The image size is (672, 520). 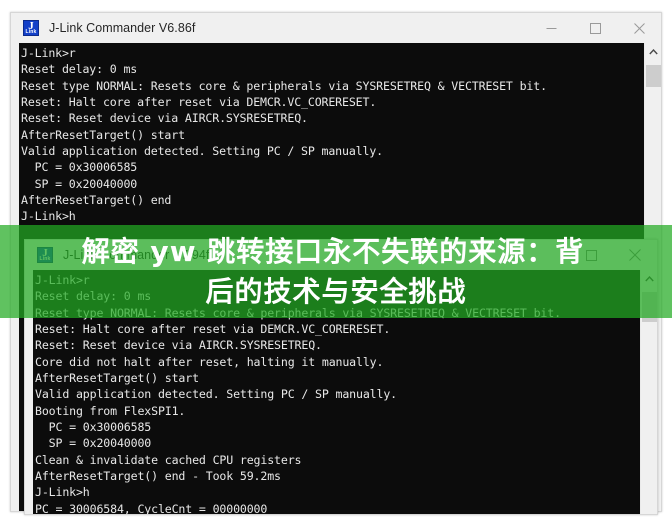 I want to click on titlebar-back: J Link J-Link Commander V6.86f, so click(x=336, y=28).